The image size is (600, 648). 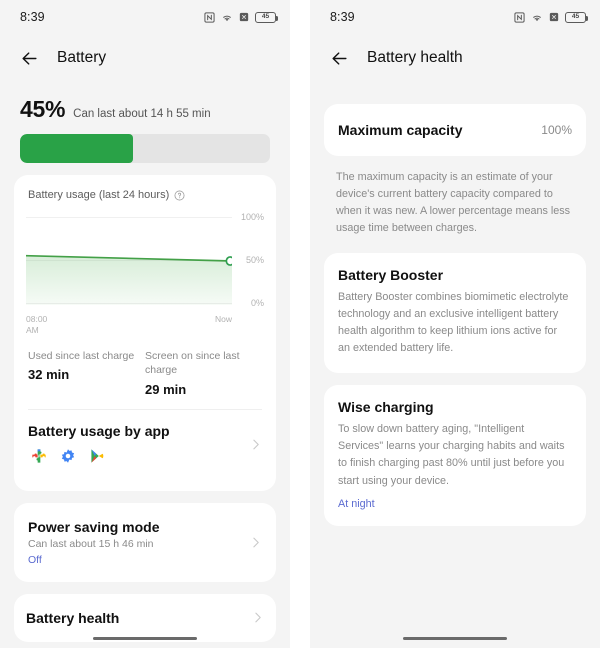 What do you see at coordinates (179, 195) in the screenshot?
I see `info-icon` at bounding box center [179, 195].